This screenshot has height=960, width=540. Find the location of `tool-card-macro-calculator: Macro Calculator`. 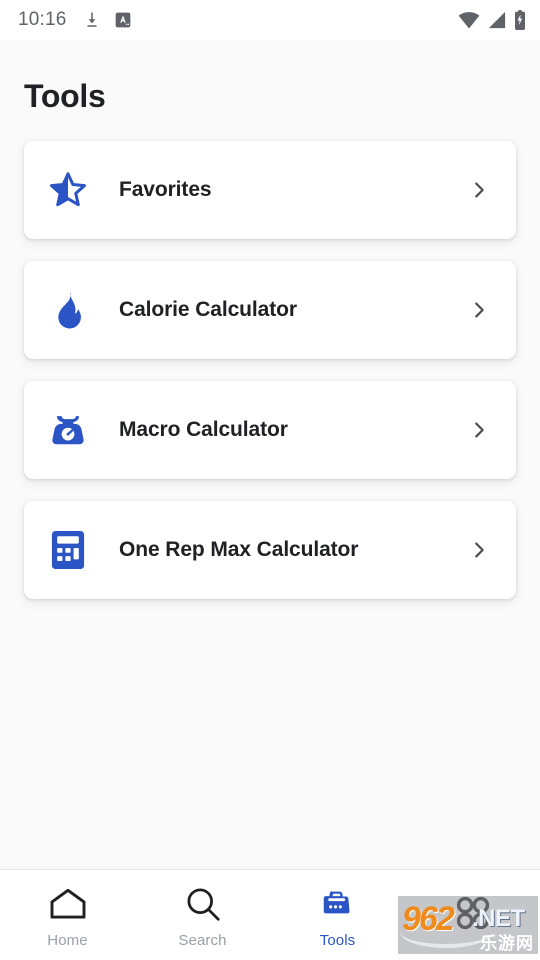

tool-card-macro-calculator: Macro Calculator is located at coordinates (270, 430).